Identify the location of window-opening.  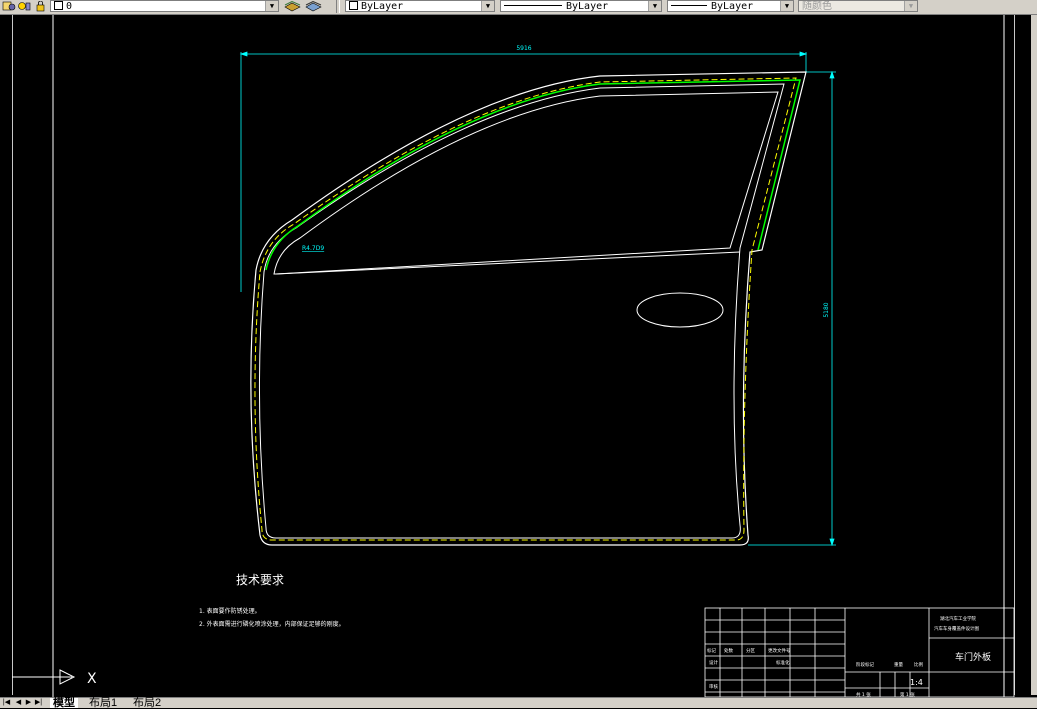
(526, 183).